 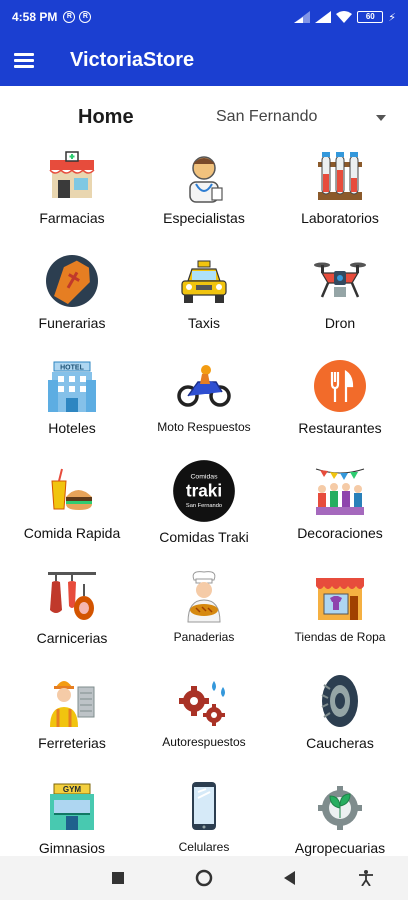 What do you see at coordinates (72, 848) in the screenshot?
I see `category-label: Gimnasios` at bounding box center [72, 848].